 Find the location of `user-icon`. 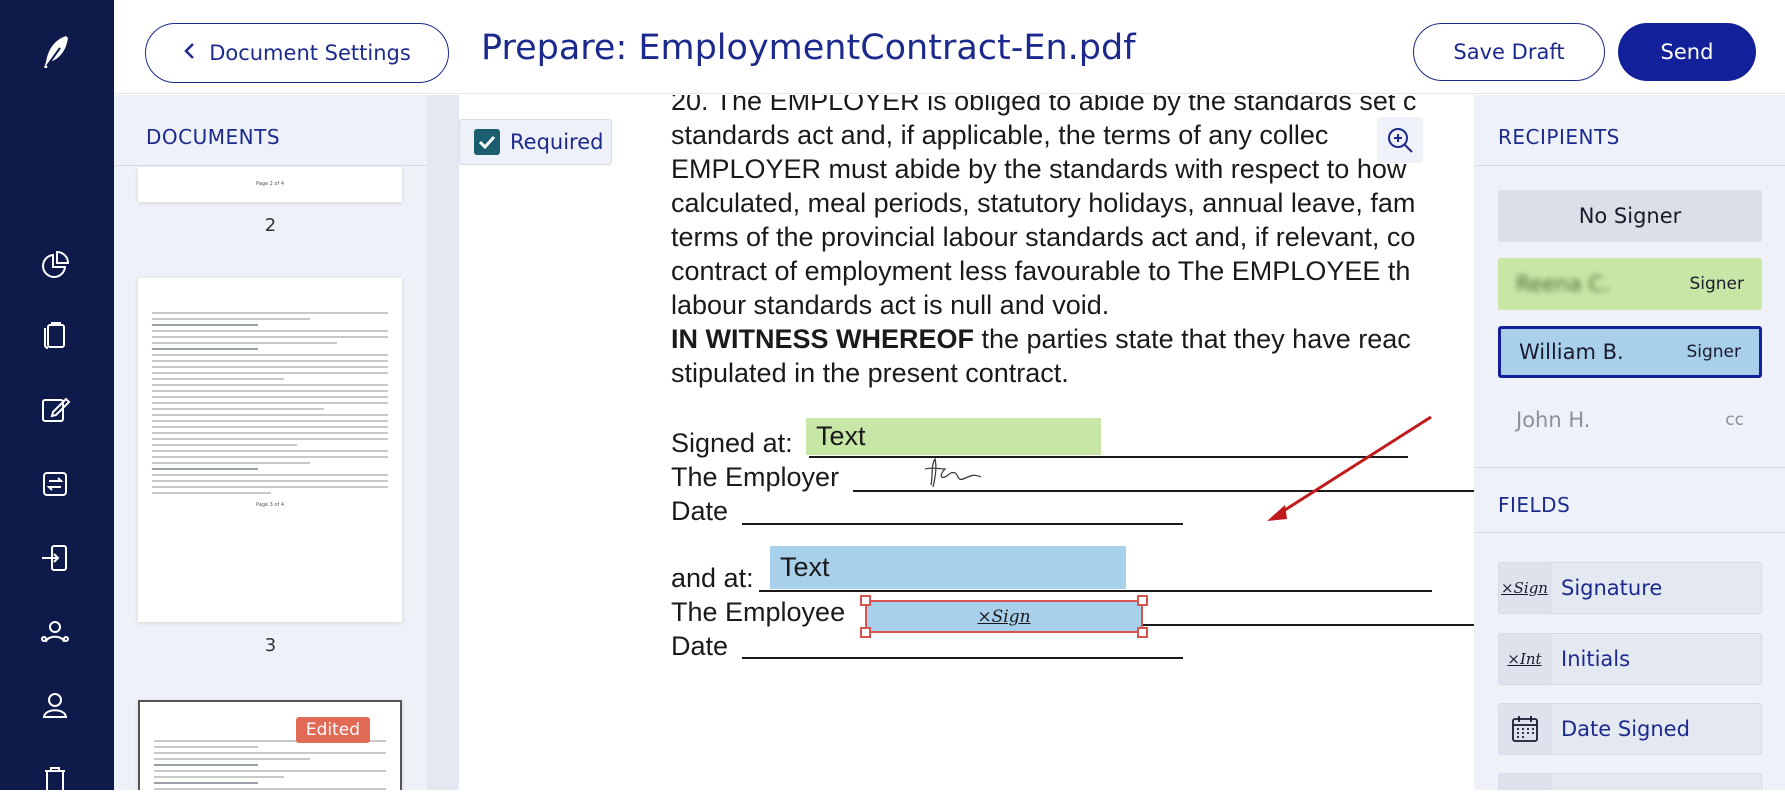

user-icon is located at coordinates (55, 705).